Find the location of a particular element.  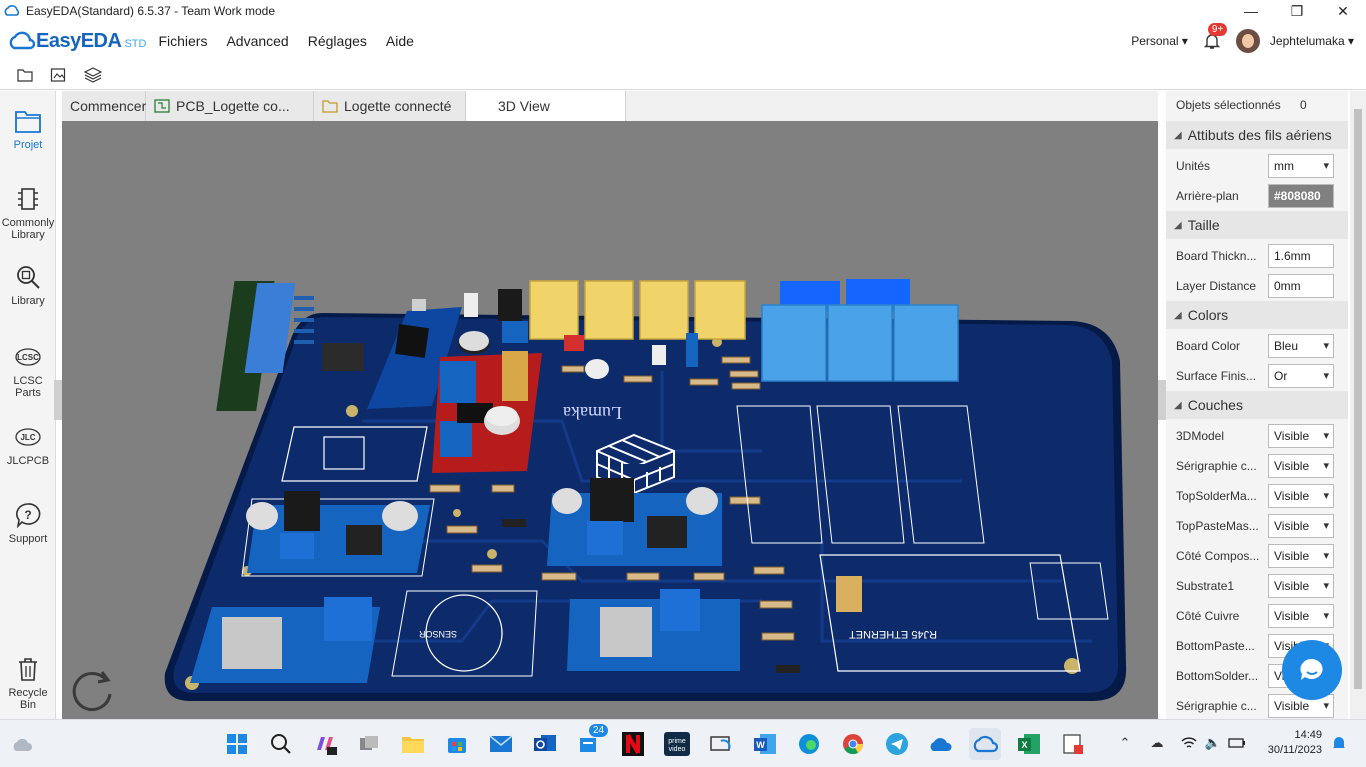

user-menu: Jephtelumaka ▾ is located at coordinates (1312, 41).